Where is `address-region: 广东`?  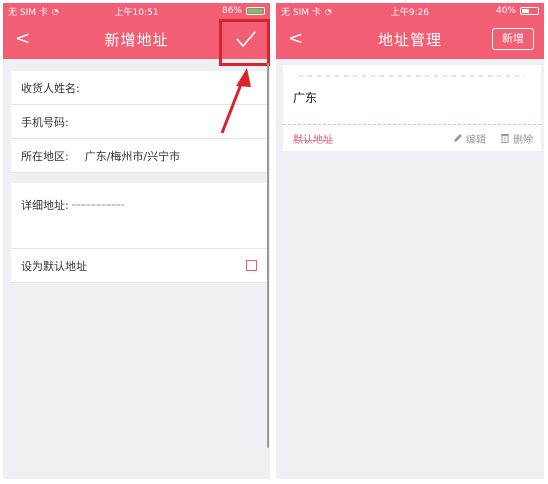 address-region: 广东 is located at coordinates (305, 98).